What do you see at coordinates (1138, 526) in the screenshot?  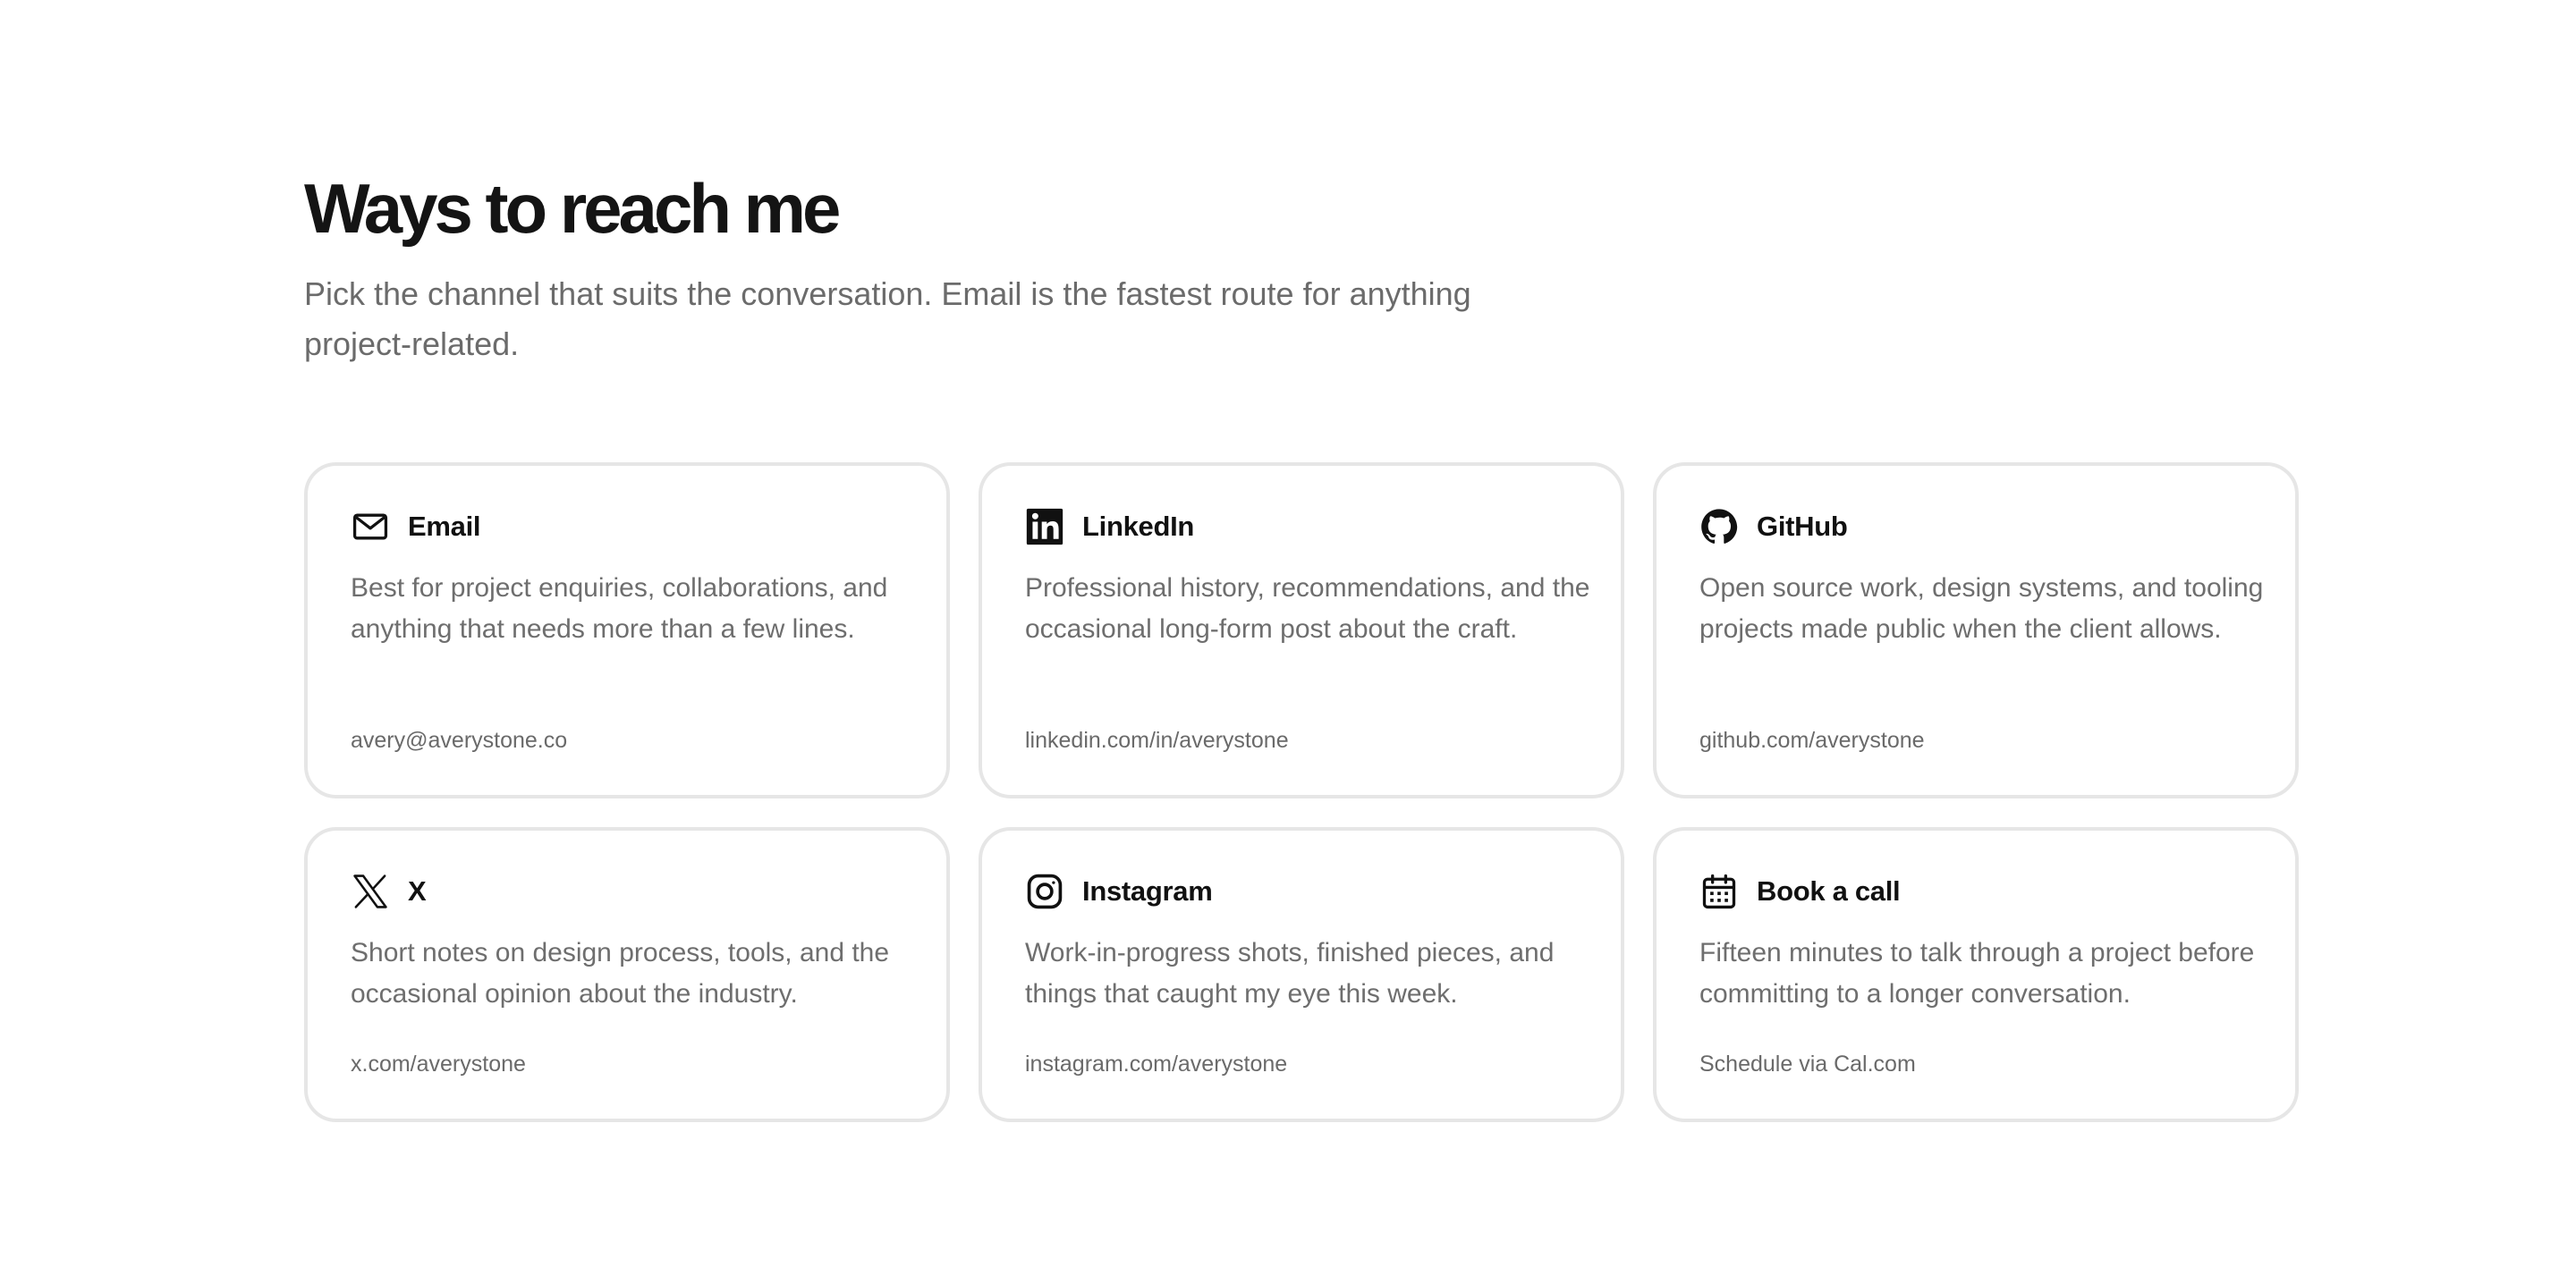 I see `card-title: LinkedIn` at bounding box center [1138, 526].